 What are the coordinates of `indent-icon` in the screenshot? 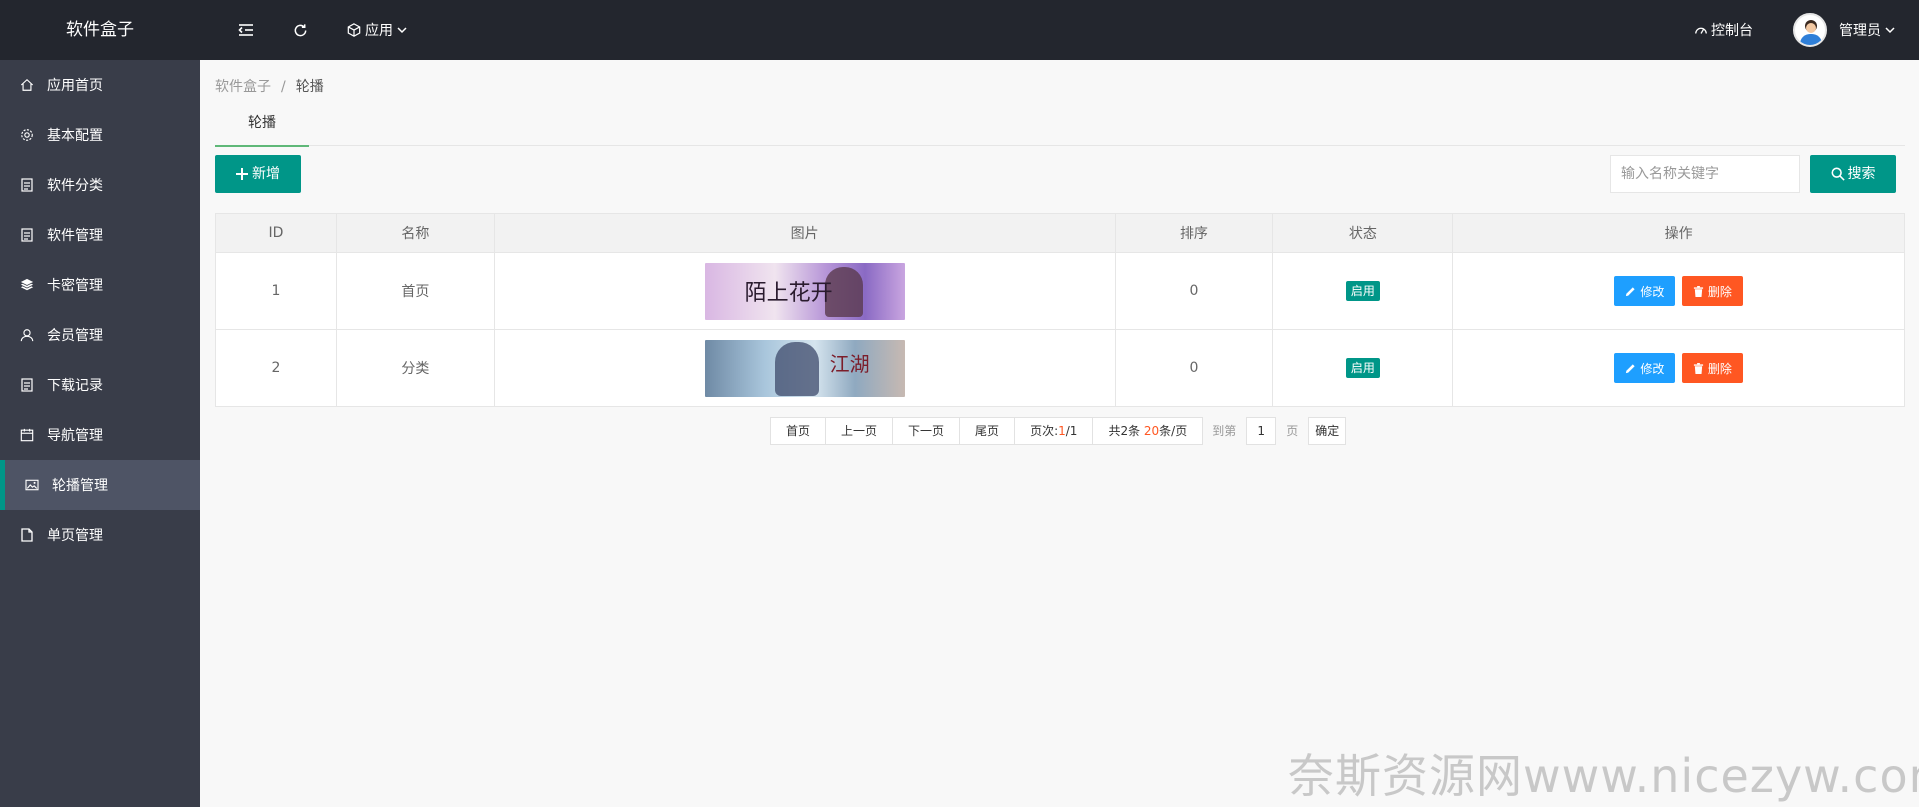 It's located at (245, 30).